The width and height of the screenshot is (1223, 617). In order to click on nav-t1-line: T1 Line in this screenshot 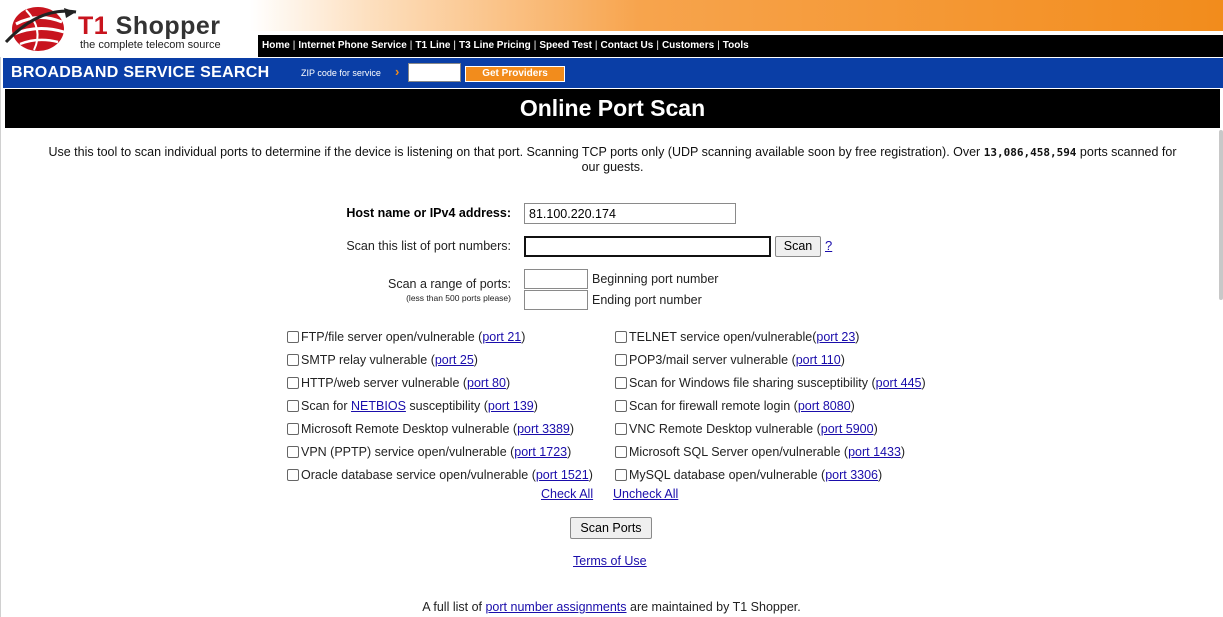, I will do `click(432, 45)`.